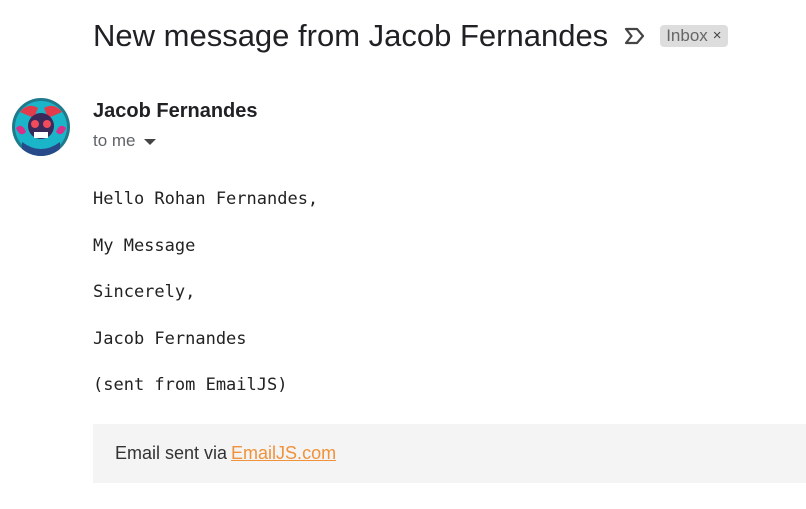 The image size is (806, 509). What do you see at coordinates (449, 453) in the screenshot?
I see `email-footer: Email sent via EmailJS.com` at bounding box center [449, 453].